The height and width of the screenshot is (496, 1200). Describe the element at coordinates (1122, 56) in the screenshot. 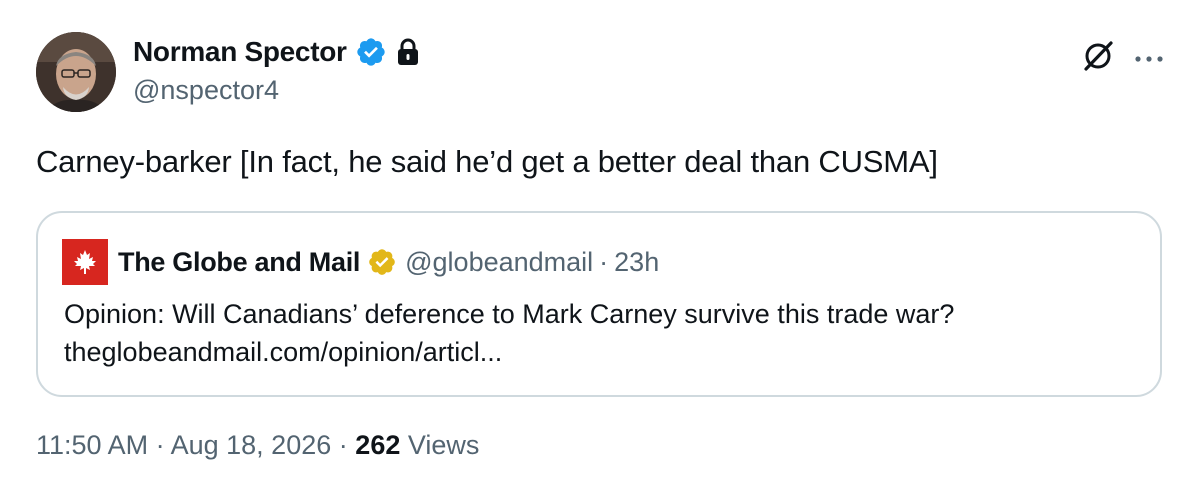

I see `top-actions` at that location.